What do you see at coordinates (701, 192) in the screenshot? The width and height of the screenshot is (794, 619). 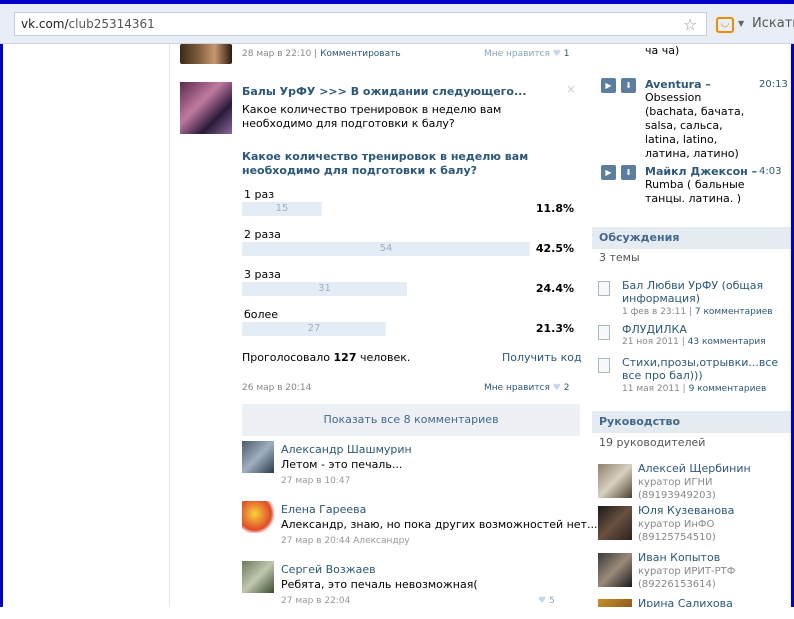 I see `track-title: Rumba ( бальные танцы. латина. )` at bounding box center [701, 192].